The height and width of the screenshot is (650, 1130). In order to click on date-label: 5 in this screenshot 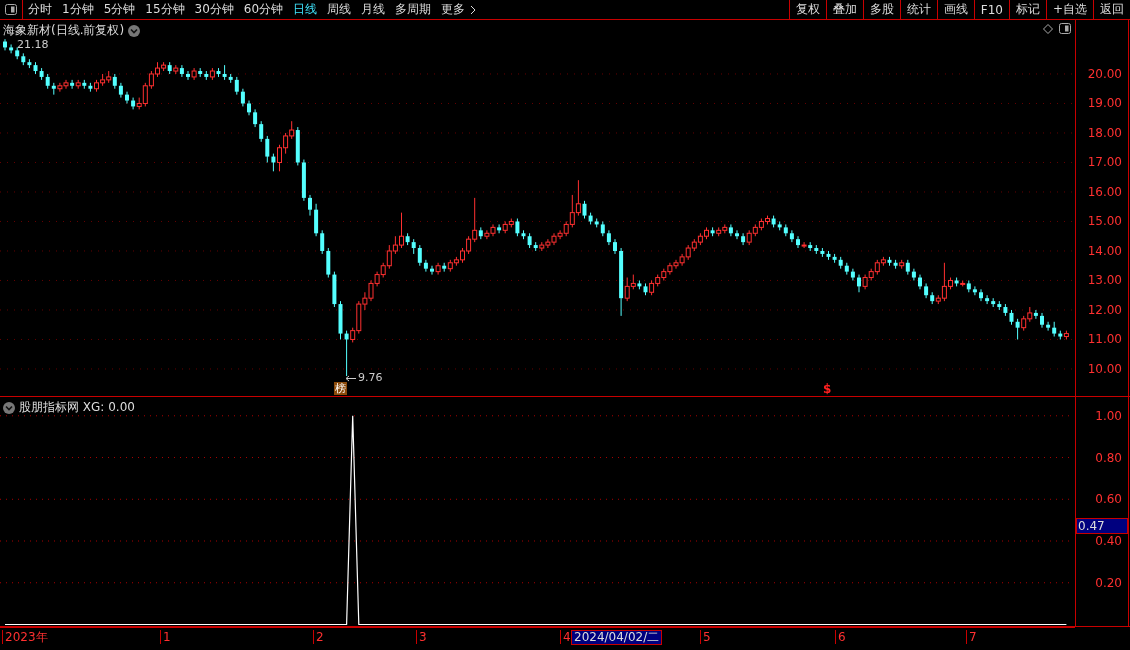, I will do `click(705, 637)`.